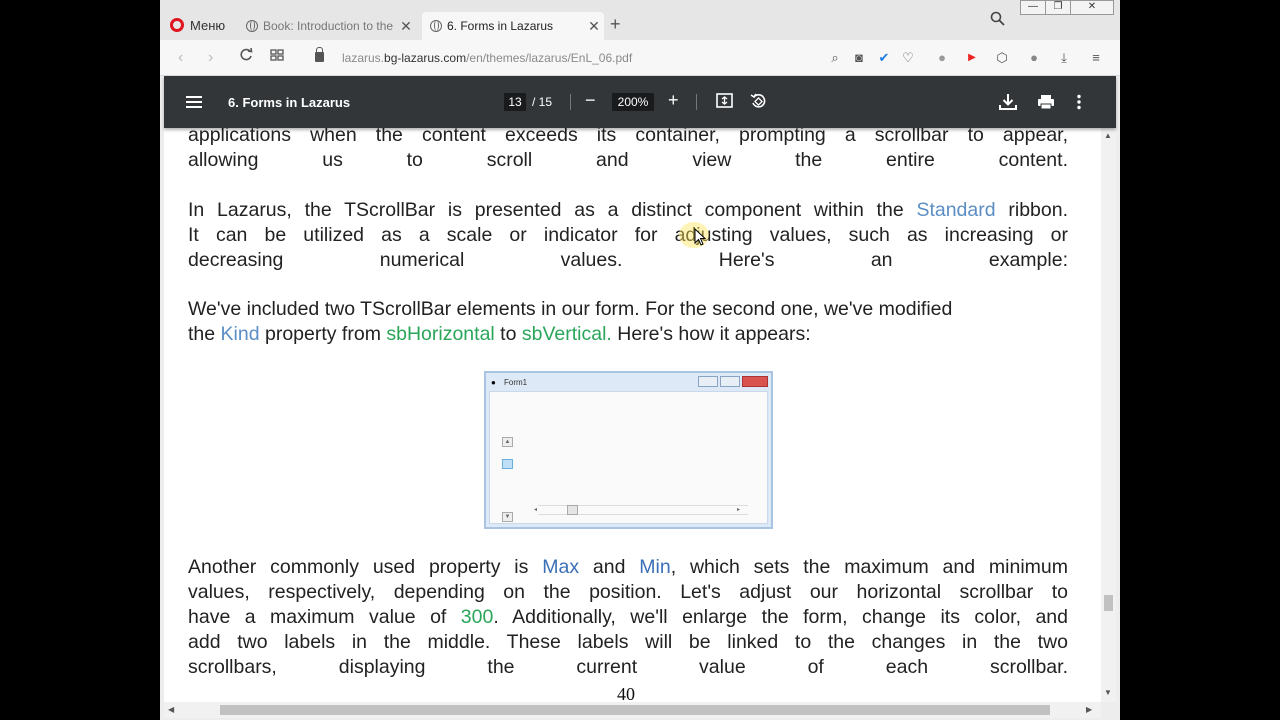 The width and height of the screenshot is (1280, 720). What do you see at coordinates (493, 382) in the screenshot?
I see `lazarus-app-icon: ●` at bounding box center [493, 382].